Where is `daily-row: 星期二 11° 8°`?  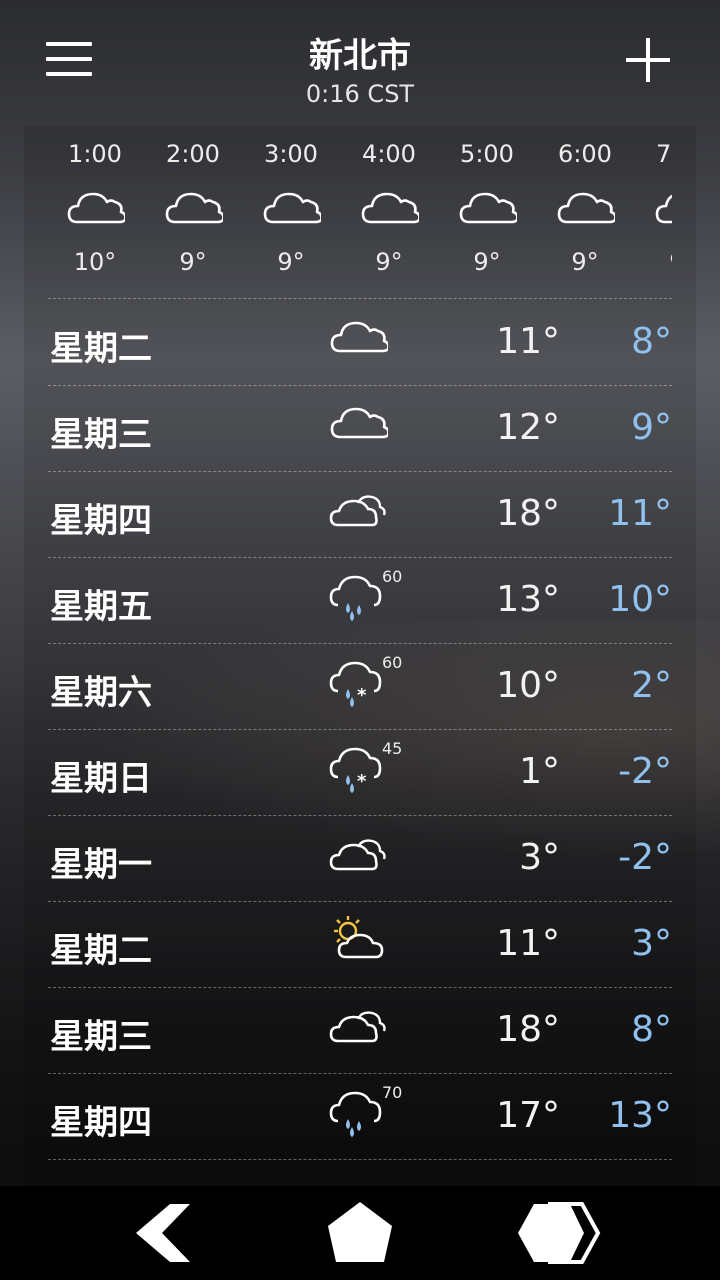 daily-row: 星期二 11° 8° is located at coordinates (360, 342).